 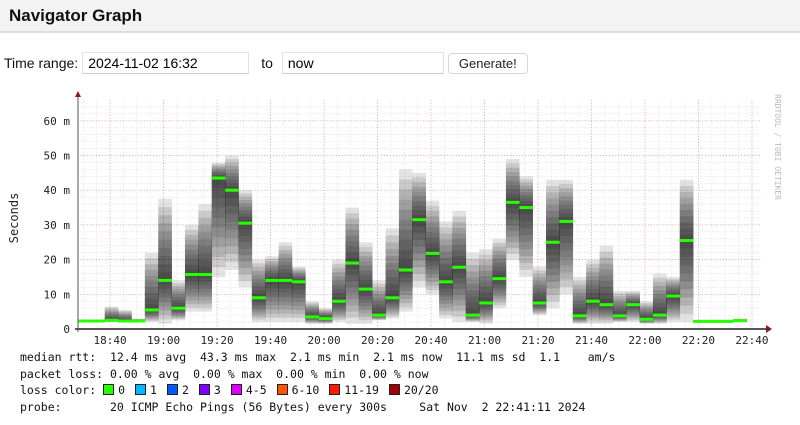 I want to click on loss-color-value: 11-19, so click(x=361, y=390).